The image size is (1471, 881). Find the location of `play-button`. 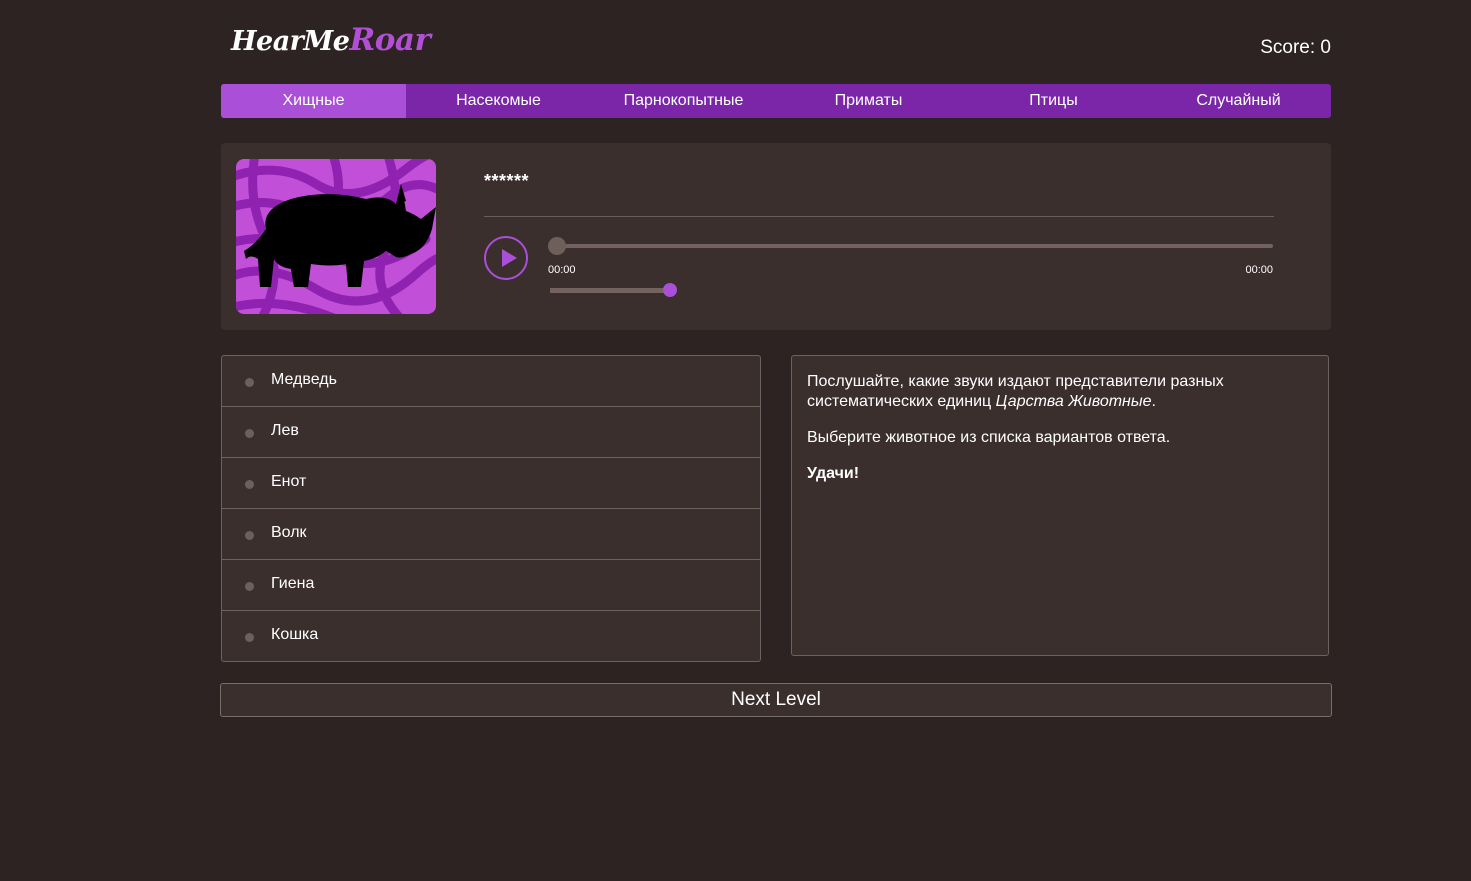

play-button is located at coordinates (506, 258).